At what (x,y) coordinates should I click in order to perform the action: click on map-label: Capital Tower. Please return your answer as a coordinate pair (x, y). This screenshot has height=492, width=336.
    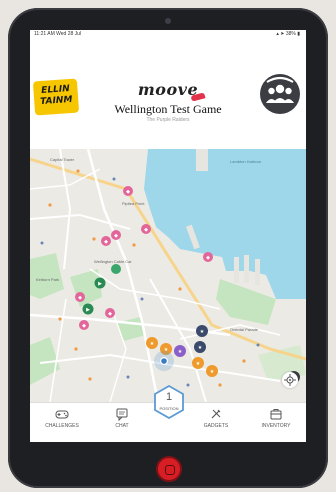
    Looking at the image, I should click on (62, 159).